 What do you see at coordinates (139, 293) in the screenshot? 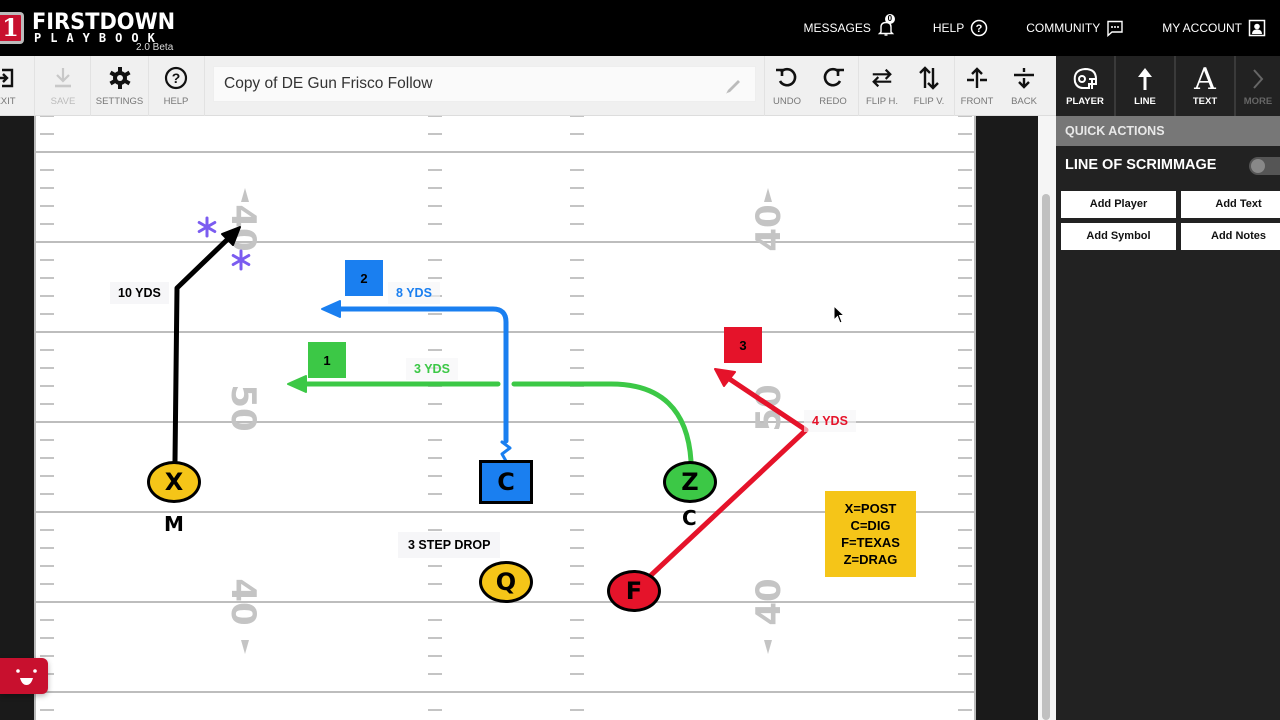
I see `route-label-10-yds: 10 YDS` at bounding box center [139, 293].